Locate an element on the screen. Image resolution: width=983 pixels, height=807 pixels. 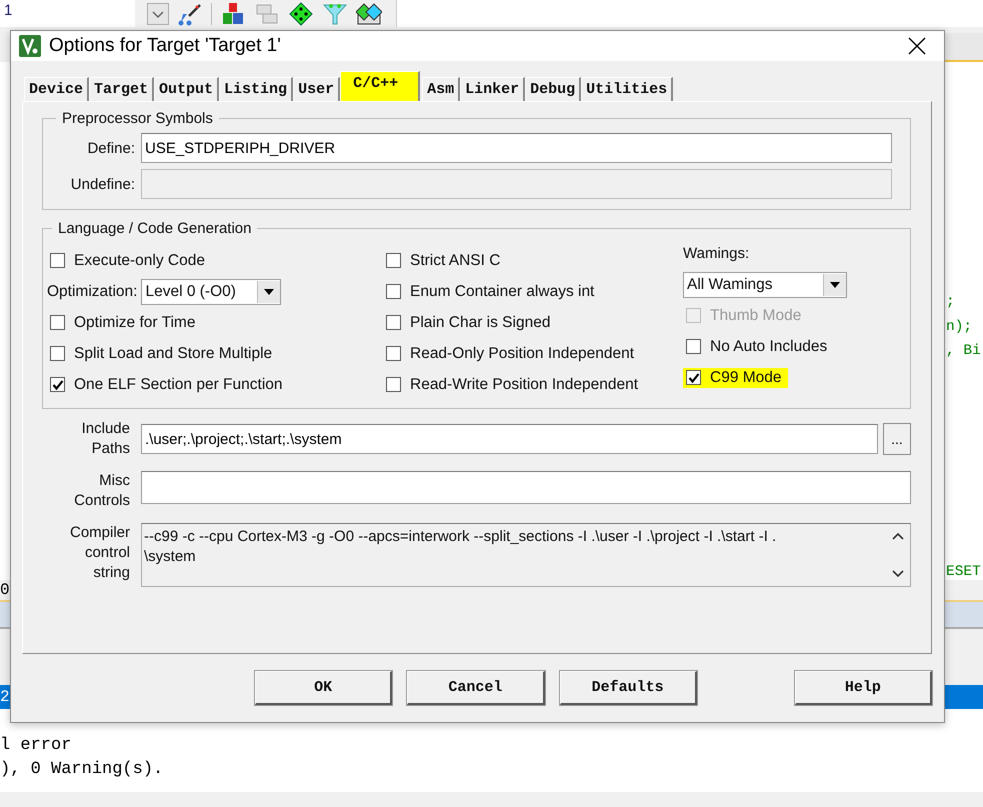
field-label: Compiler control string is located at coordinates (99, 553).